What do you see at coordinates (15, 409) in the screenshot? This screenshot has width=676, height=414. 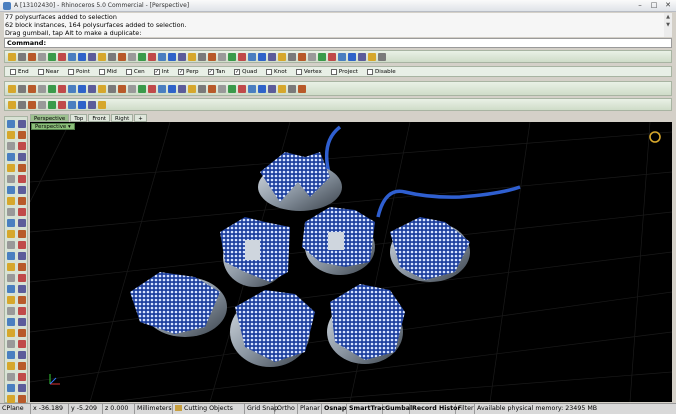 I see `cplane-label: CPlane` at bounding box center [15, 409].